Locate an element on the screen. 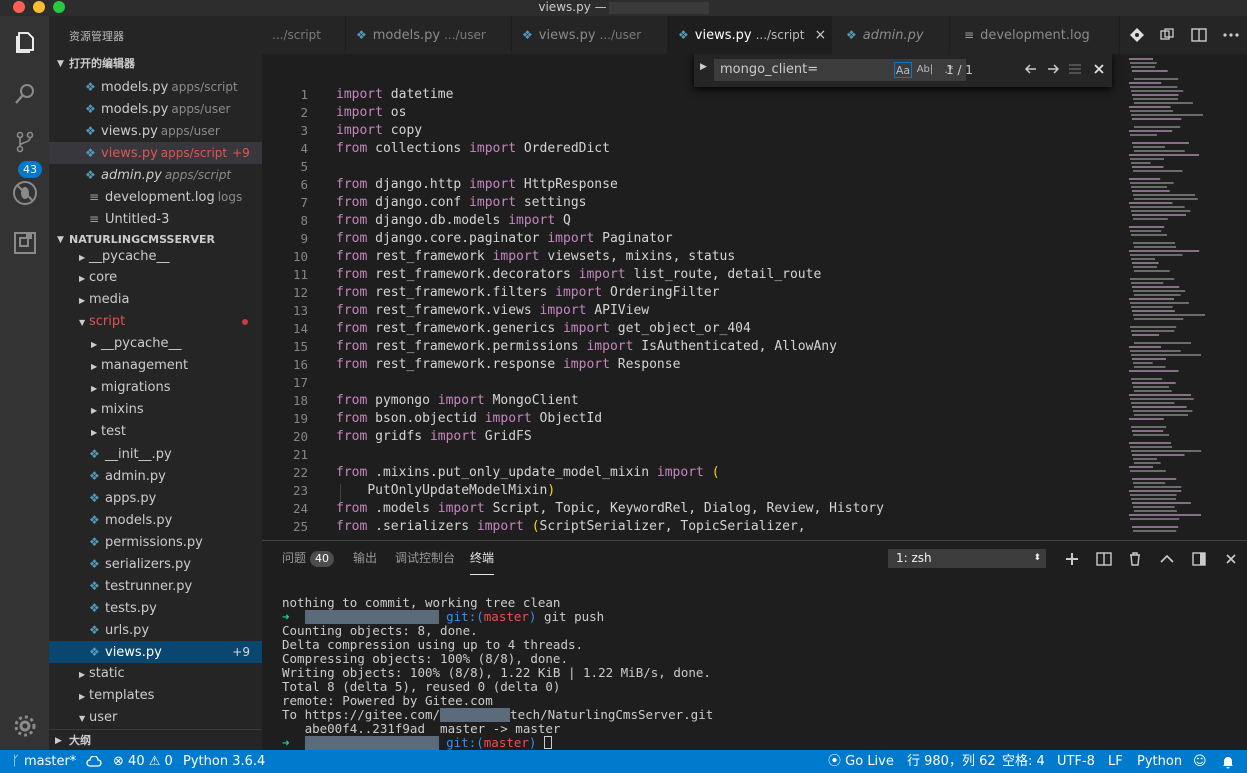  tree-file: ❖ apps.py is located at coordinates (155, 498).